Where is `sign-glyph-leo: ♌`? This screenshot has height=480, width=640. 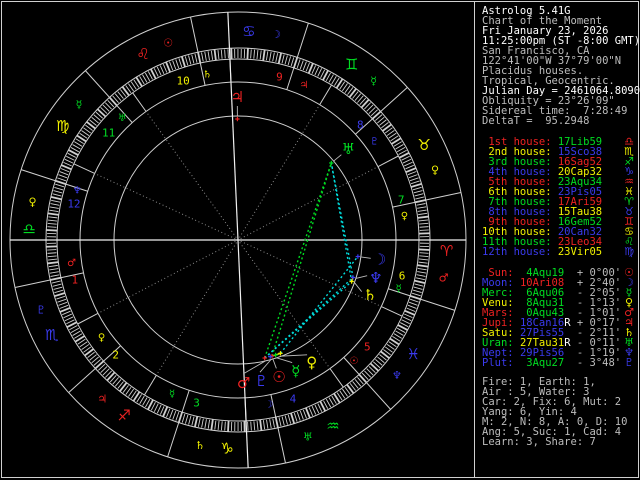
sign-glyph-leo: ♌ is located at coordinates (142, 54).